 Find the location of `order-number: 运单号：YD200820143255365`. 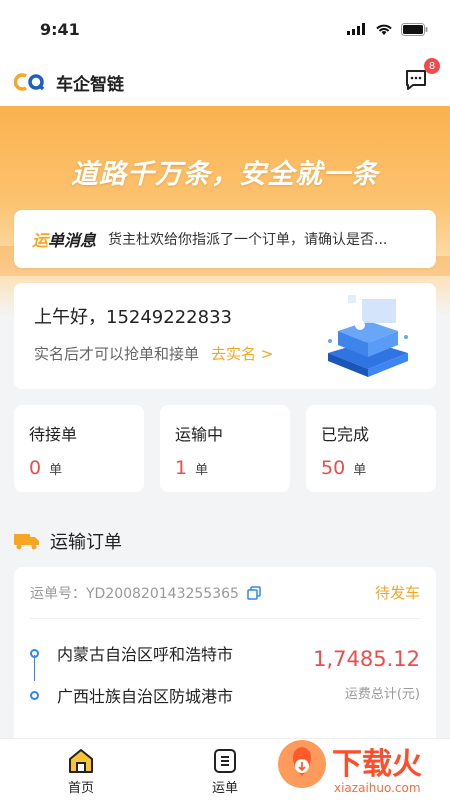

order-number: 运单号：YD200820143255365 is located at coordinates (134, 593).